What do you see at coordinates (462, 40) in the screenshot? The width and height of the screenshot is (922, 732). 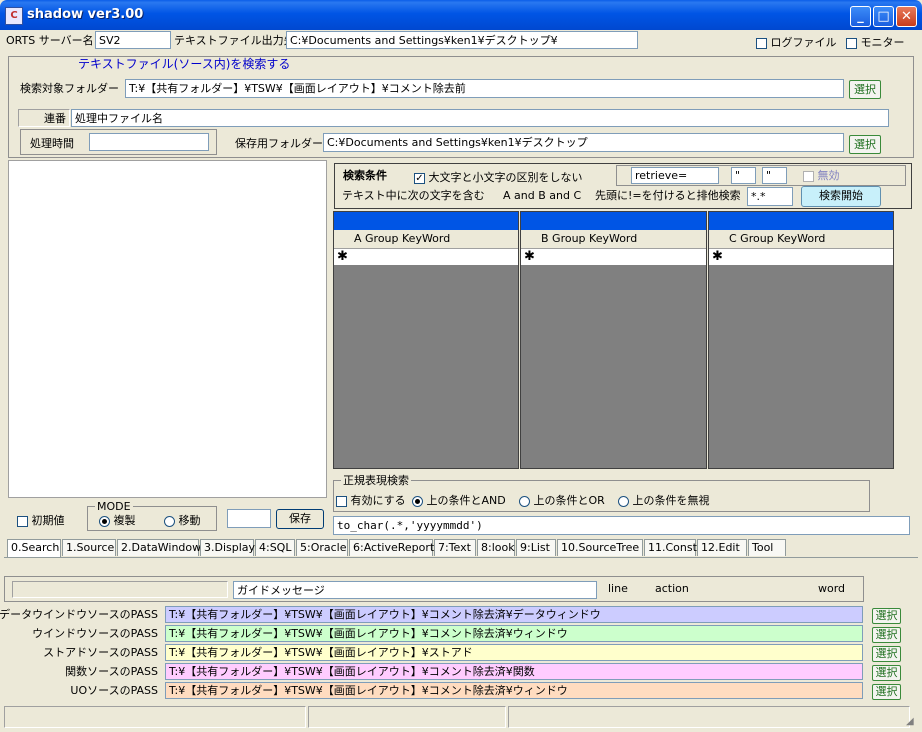 I see `output-path-input: C:¥Documents and Settings¥ken1¥デスクトップ¥` at bounding box center [462, 40].